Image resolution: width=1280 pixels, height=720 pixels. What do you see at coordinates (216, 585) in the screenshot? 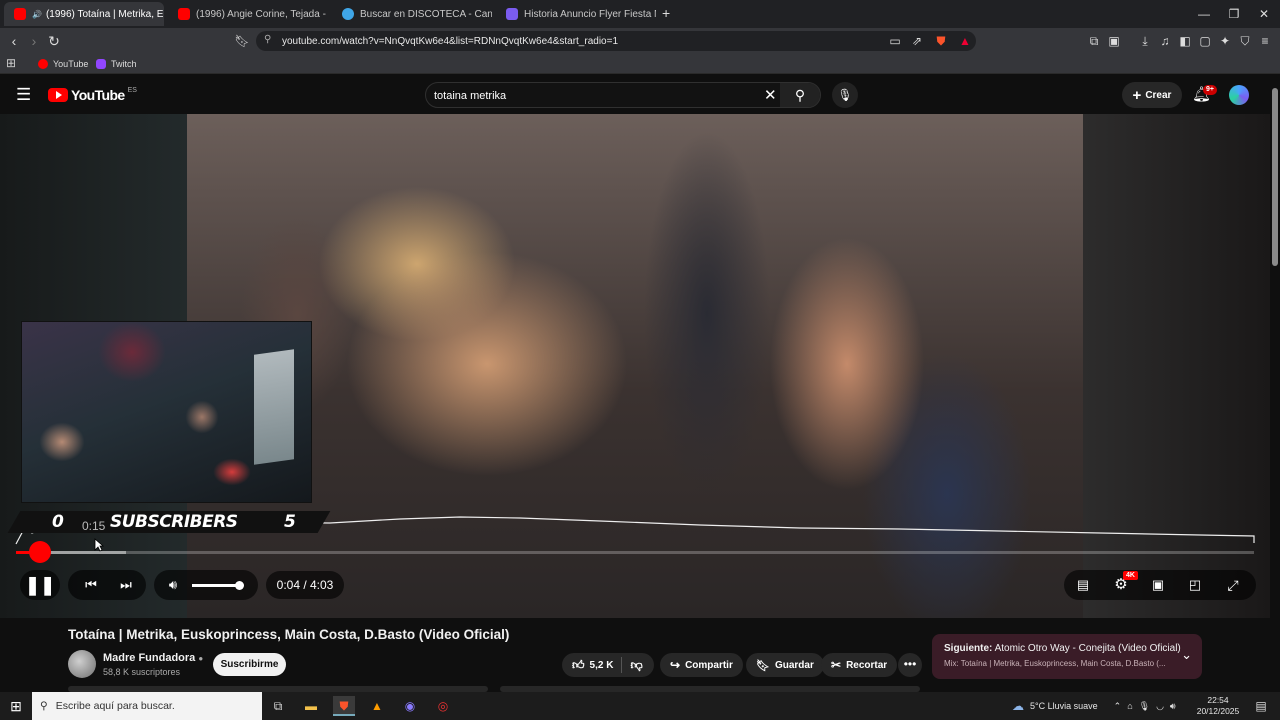
I see `volume-slider` at bounding box center [216, 585].